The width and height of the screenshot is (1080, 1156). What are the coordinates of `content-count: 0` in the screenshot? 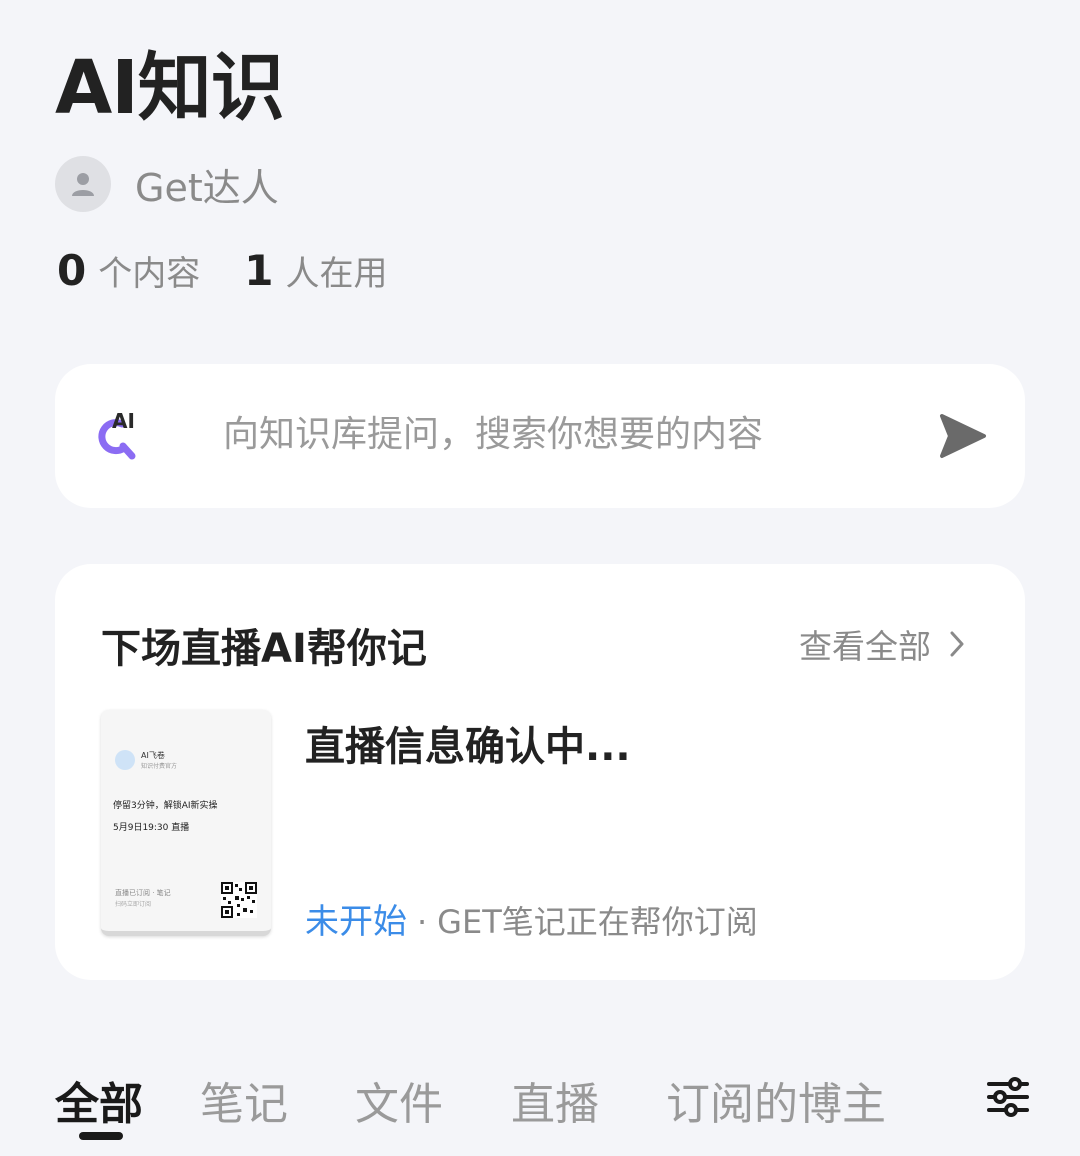 It's located at (72, 270).